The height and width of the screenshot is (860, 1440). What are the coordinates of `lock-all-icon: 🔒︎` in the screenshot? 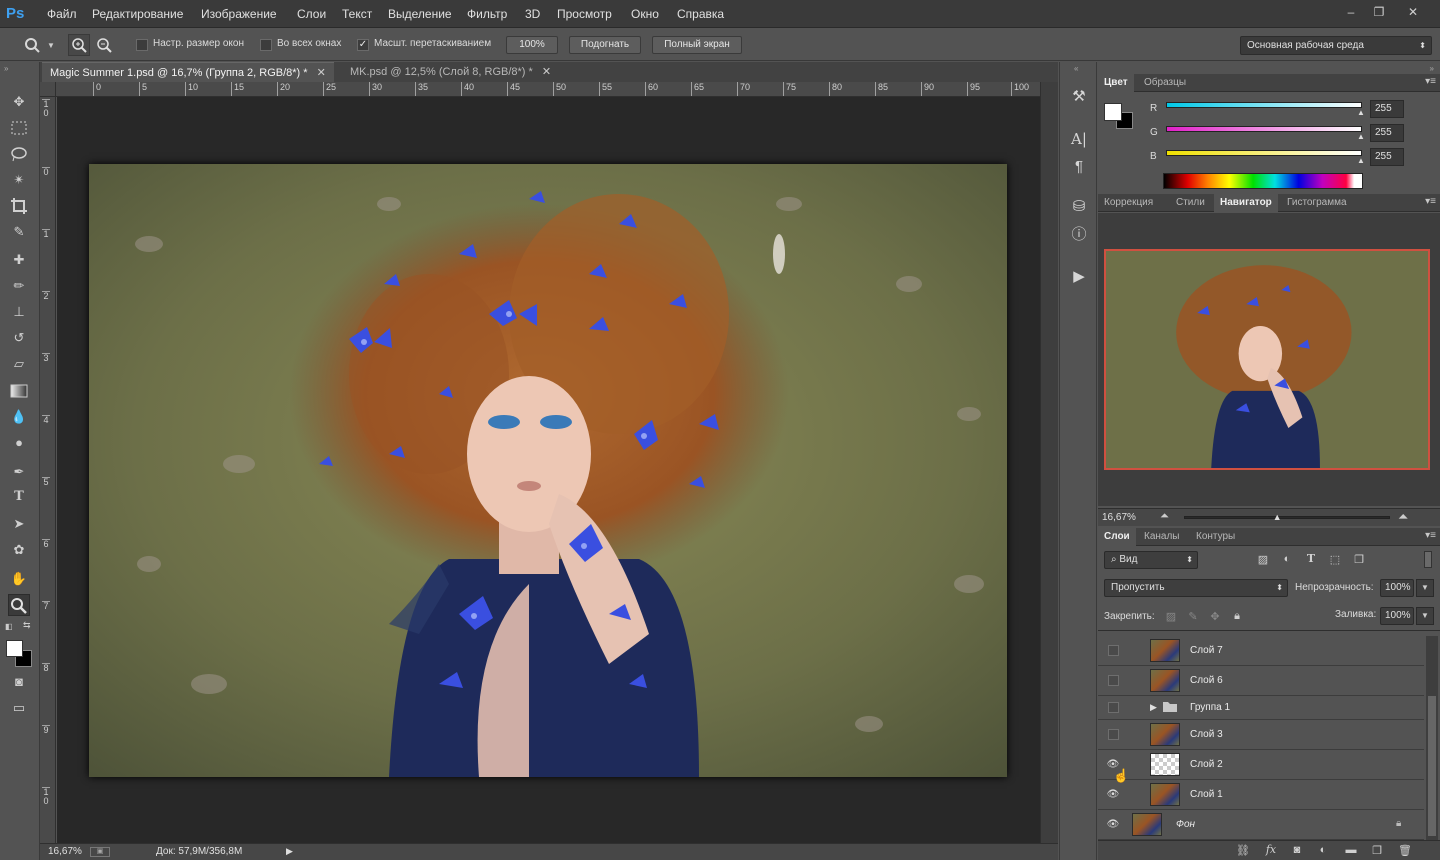 It's located at (1237, 616).